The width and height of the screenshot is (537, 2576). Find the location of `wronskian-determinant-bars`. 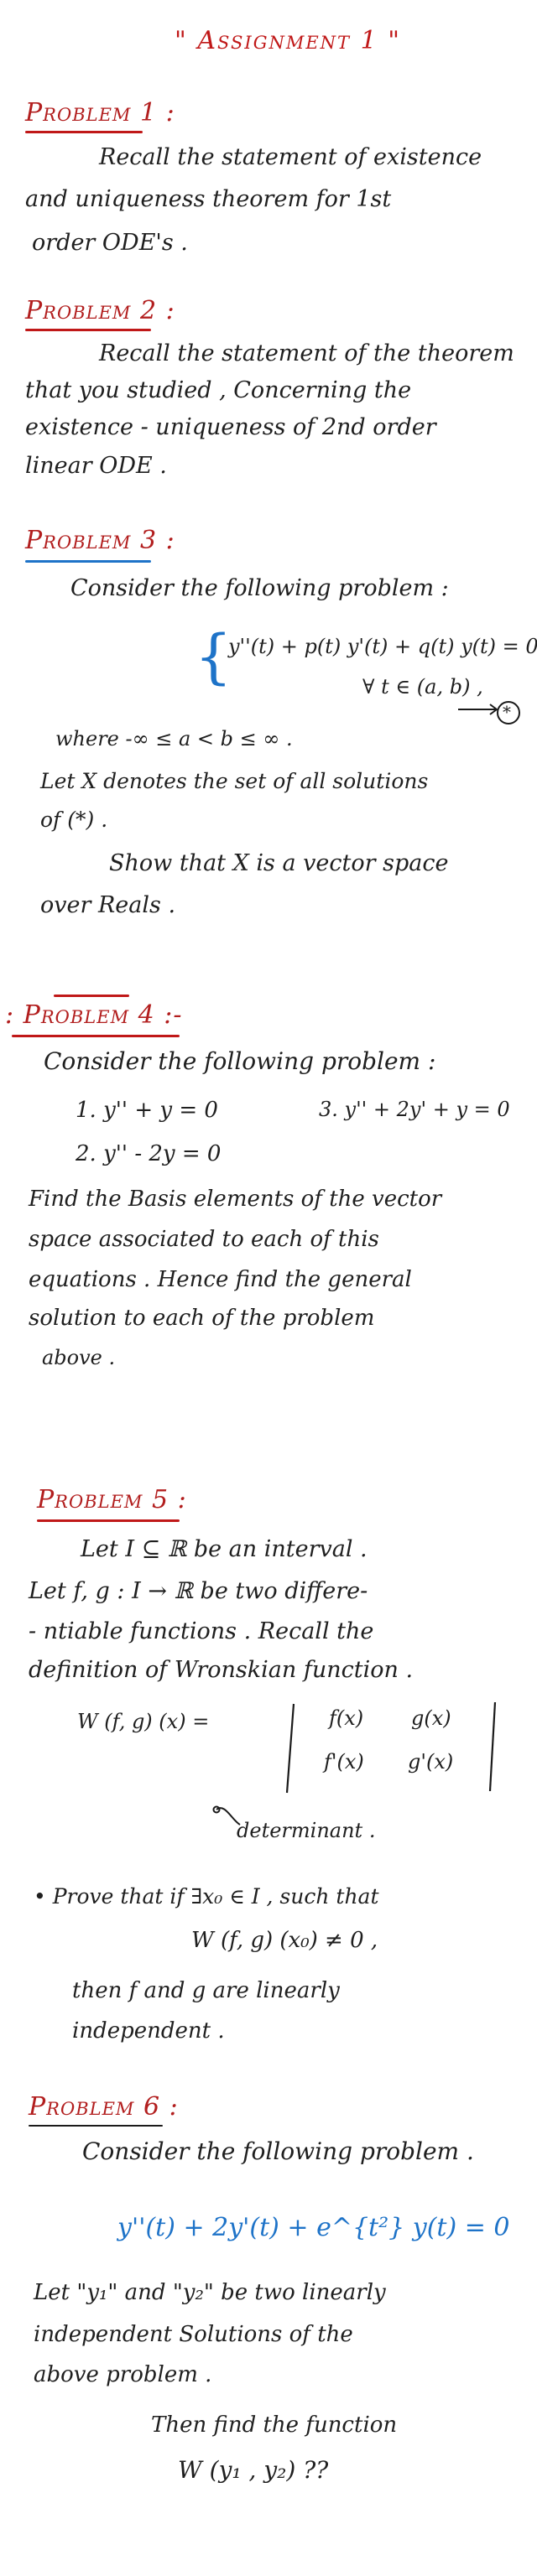

wronskian-determinant-bars is located at coordinates (355, 1763).